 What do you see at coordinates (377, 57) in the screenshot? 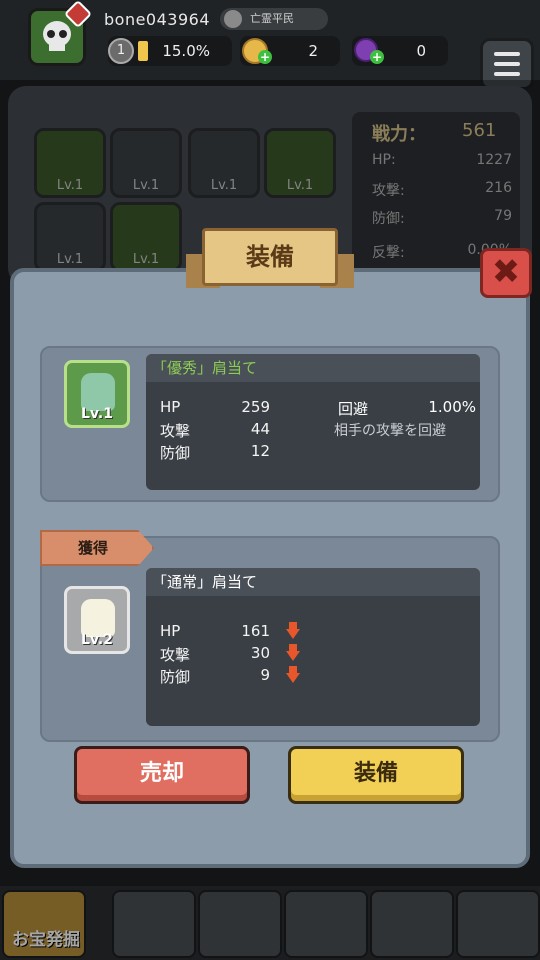
I see `add-gems-icon: +` at bounding box center [377, 57].